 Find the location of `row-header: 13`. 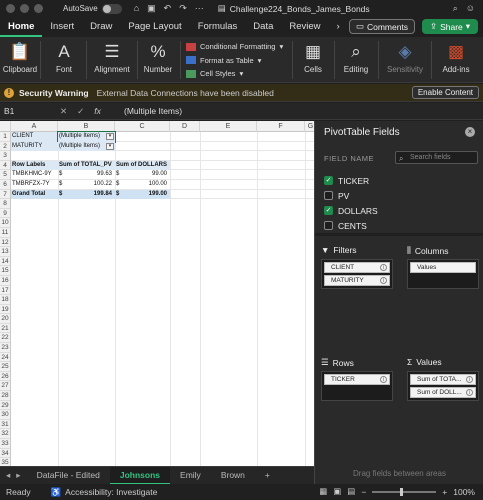

row-header: 13 is located at coordinates (5, 252).